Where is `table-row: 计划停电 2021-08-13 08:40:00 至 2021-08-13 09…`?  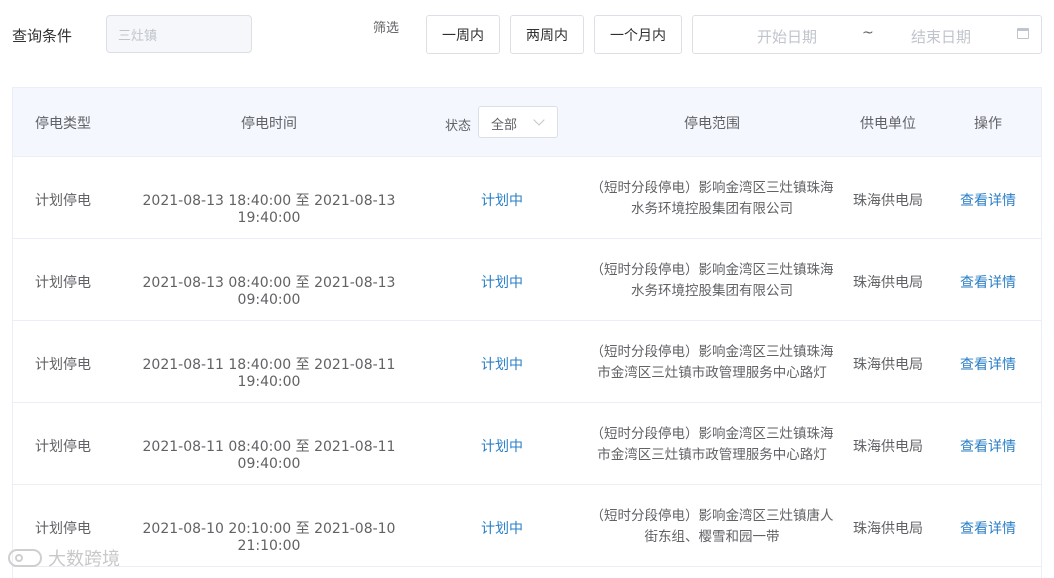
table-row: 计划停电 2021-08-13 08:40:00 至 2021-08-13 09… is located at coordinates (527, 280).